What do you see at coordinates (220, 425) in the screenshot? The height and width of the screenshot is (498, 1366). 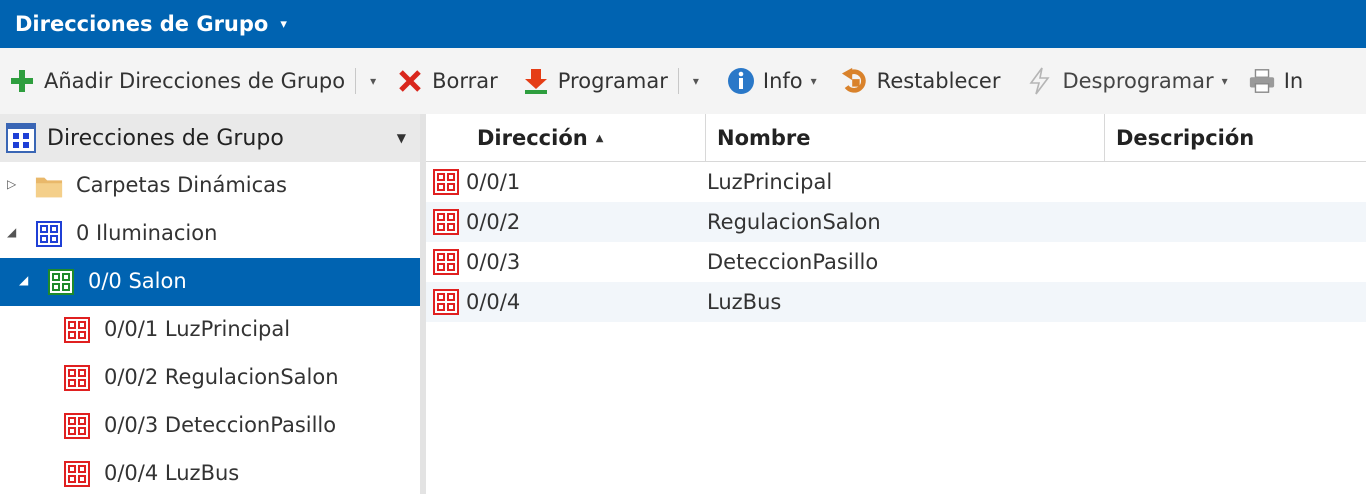 I see `tree-node-label: 0/0/3 DeteccionPasillo` at bounding box center [220, 425].